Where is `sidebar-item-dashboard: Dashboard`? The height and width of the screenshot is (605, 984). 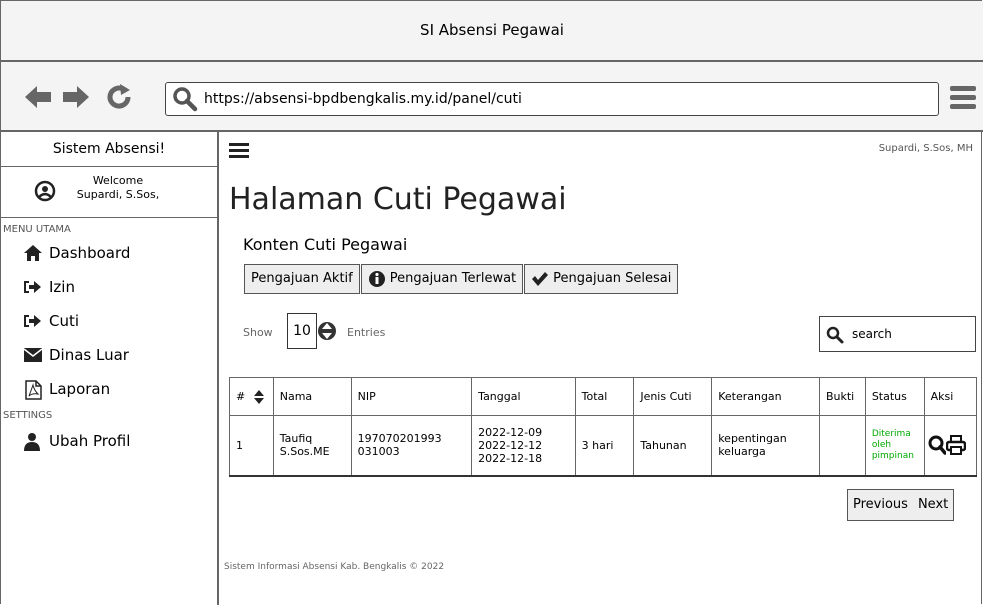 sidebar-item-dashboard: Dashboard is located at coordinates (109, 253).